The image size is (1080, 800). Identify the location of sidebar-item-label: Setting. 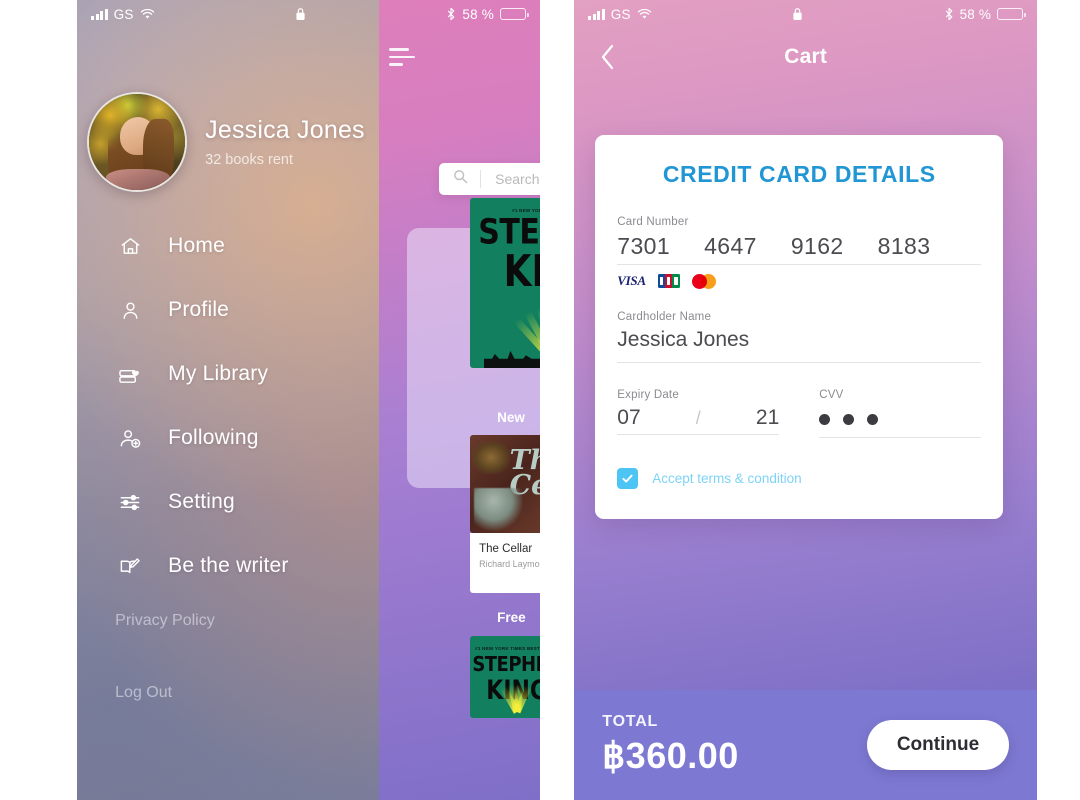
(201, 501).